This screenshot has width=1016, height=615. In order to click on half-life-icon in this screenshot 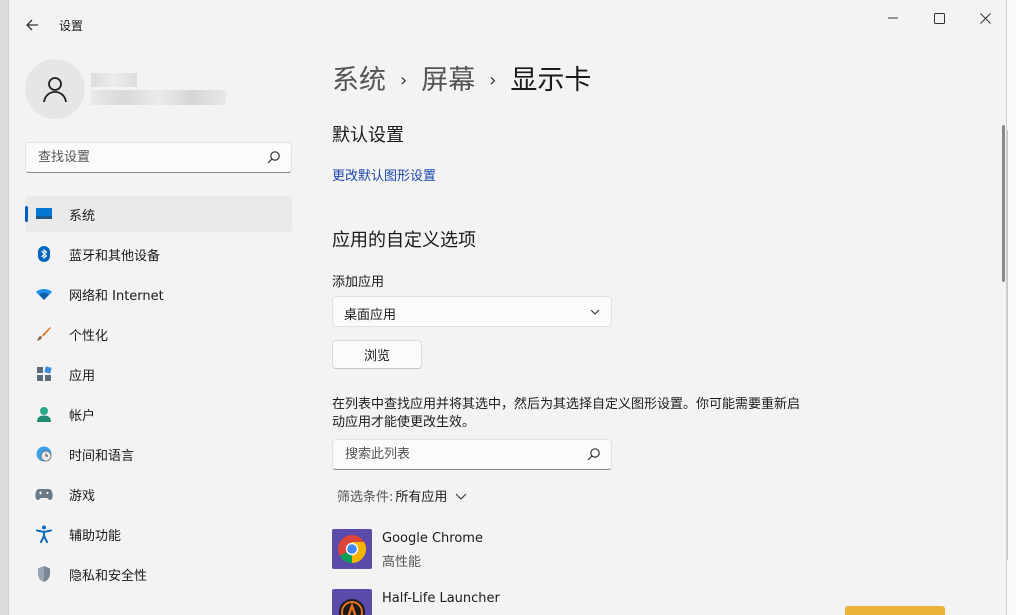, I will do `click(352, 602)`.